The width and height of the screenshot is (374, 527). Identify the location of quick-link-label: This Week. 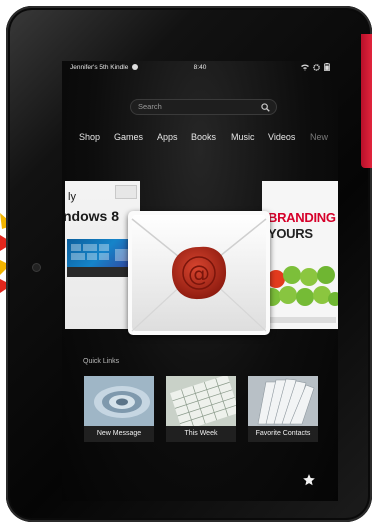
(201, 434).